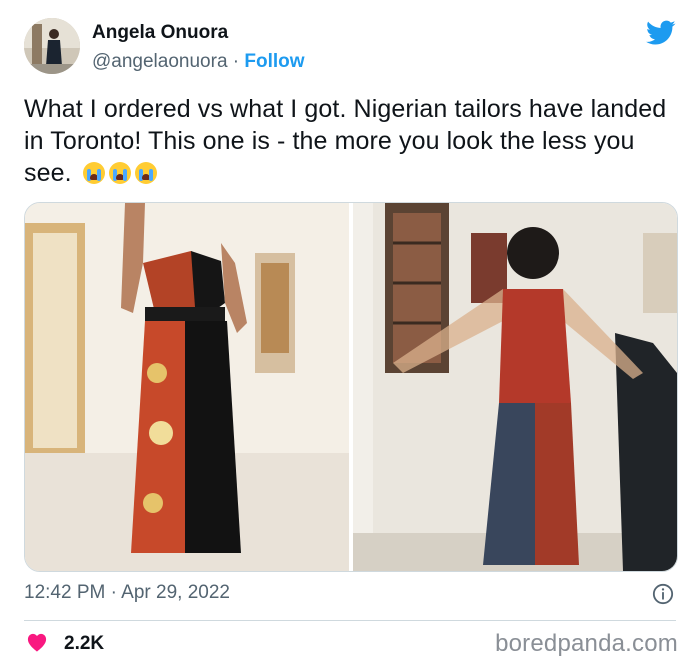  Describe the element at coordinates (127, 593) in the screenshot. I see `tweet-timestamp: 12:42 PM · Apr 29, 2022` at that location.